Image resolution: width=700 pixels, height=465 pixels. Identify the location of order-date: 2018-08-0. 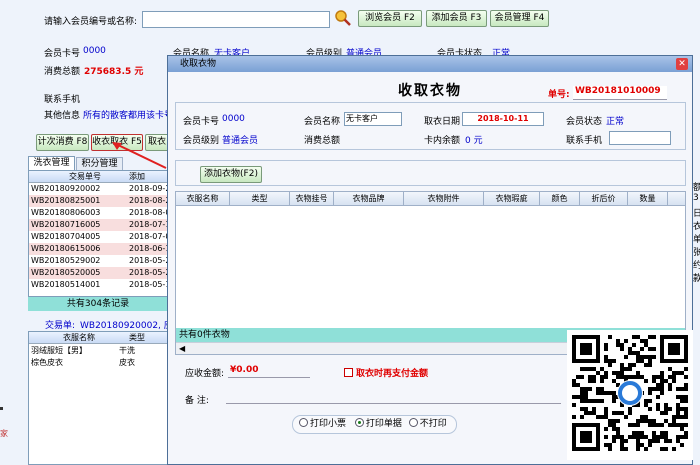
(148, 212).